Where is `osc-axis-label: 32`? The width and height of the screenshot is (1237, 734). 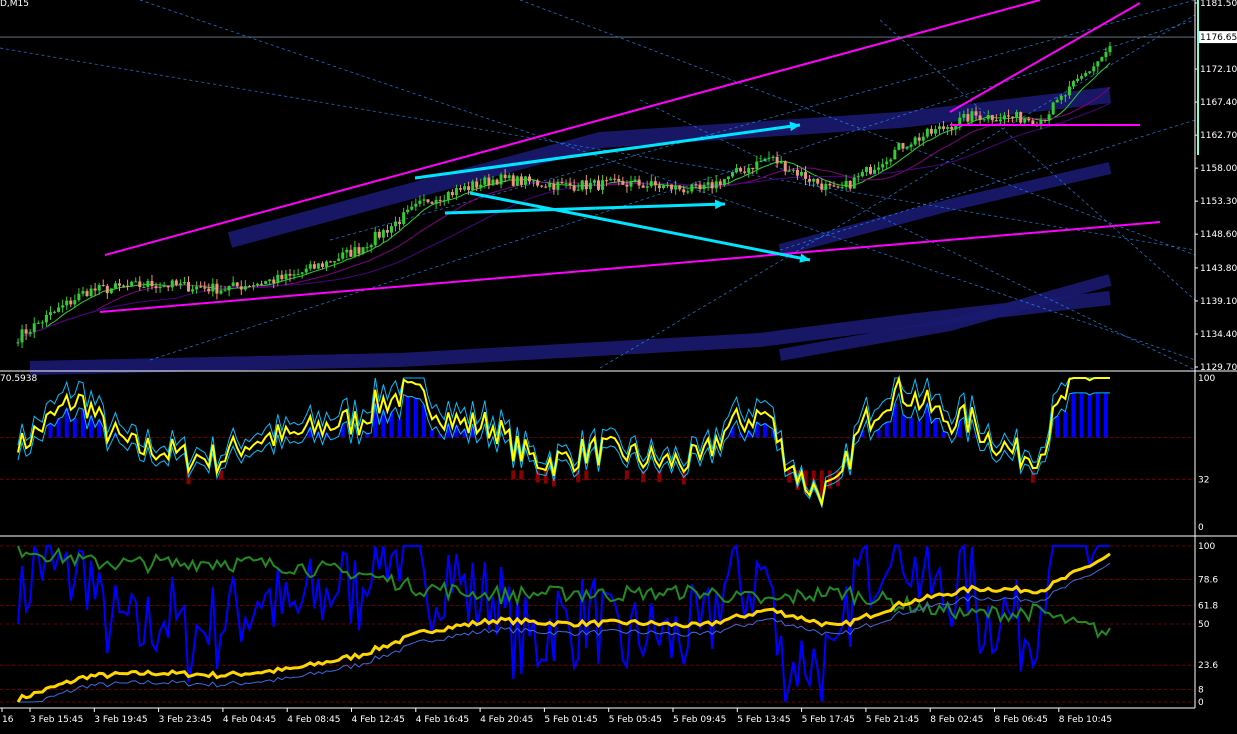 osc-axis-label: 32 is located at coordinates (1203, 480).